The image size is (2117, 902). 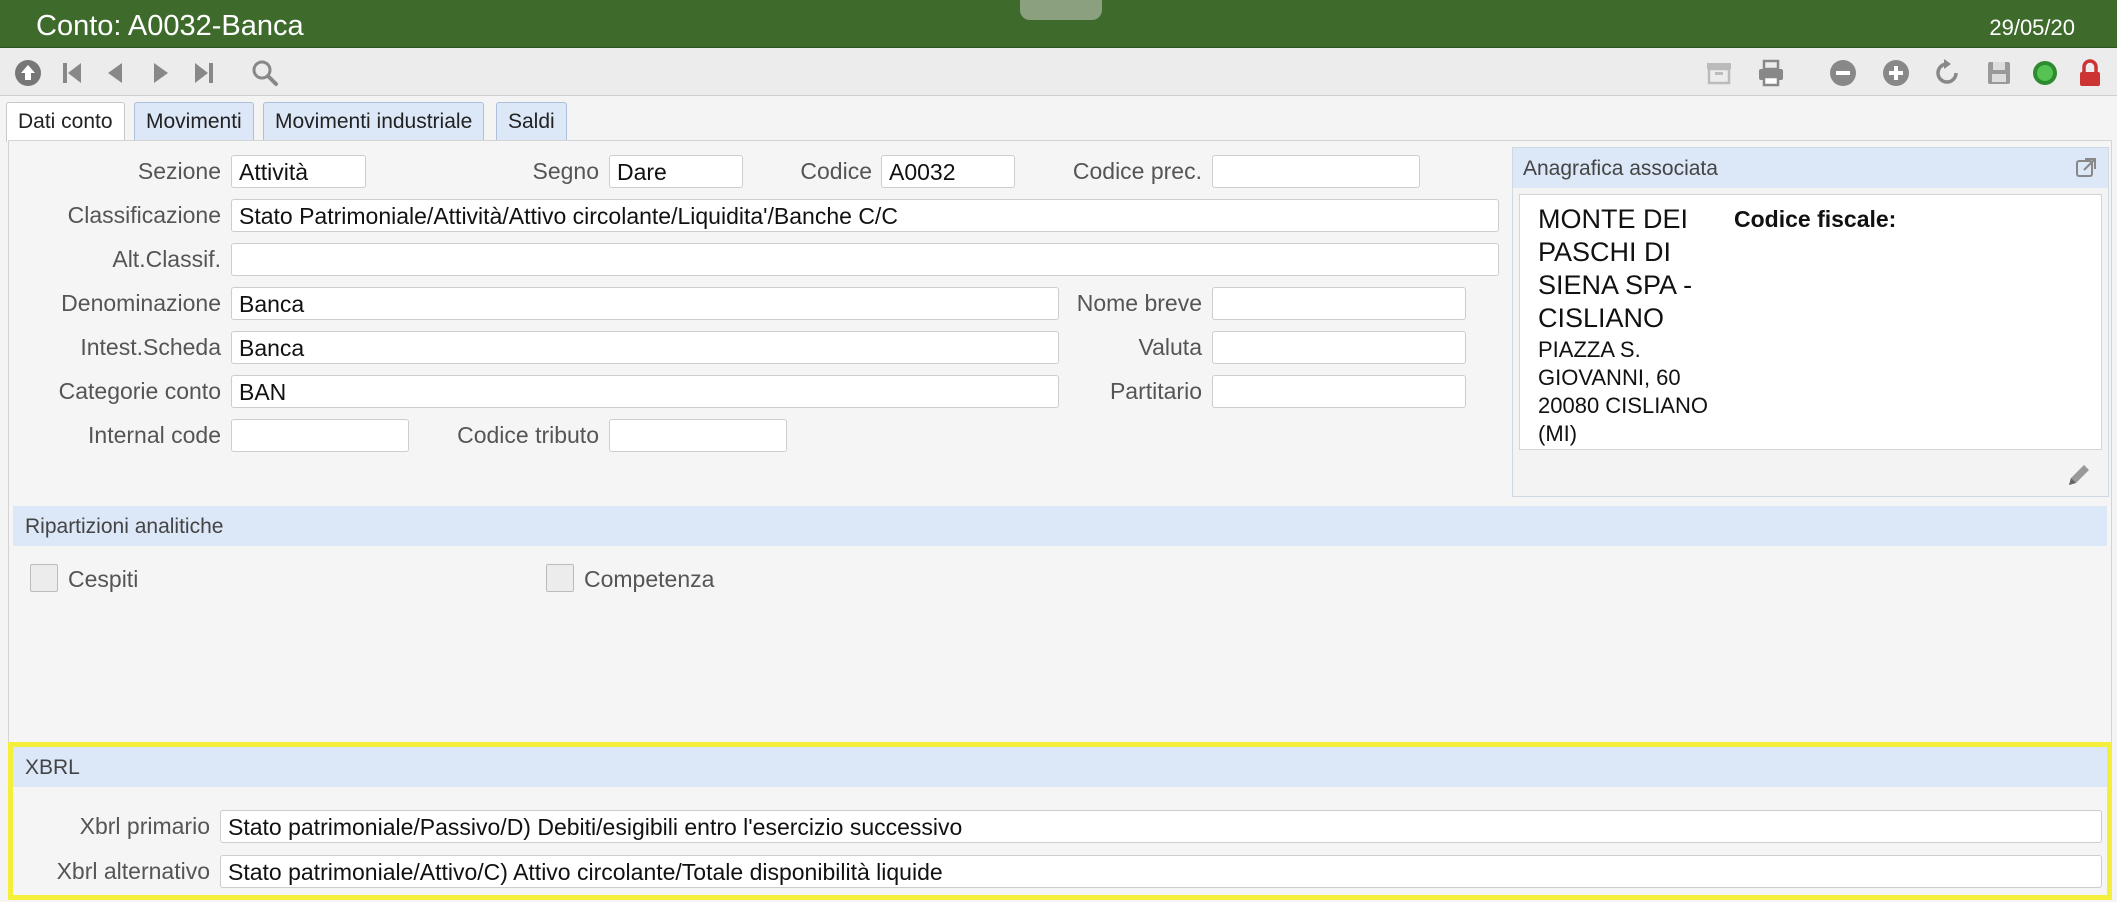 I want to click on anagrafica-name-line: MONTE DEI, so click(x=1613, y=219).